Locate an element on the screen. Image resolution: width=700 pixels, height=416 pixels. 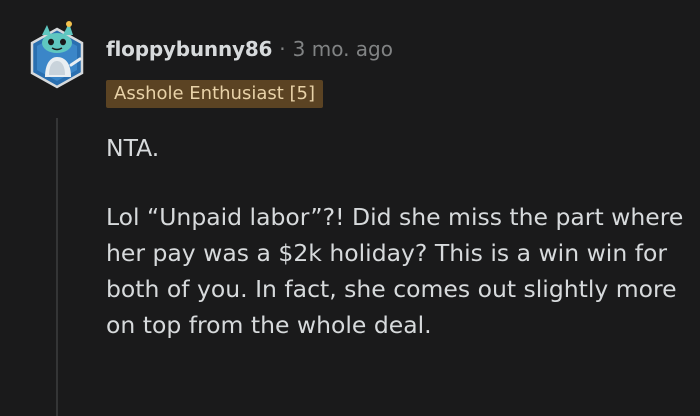
user-flair: Asshole Enthusiast [5] is located at coordinates (215, 94).